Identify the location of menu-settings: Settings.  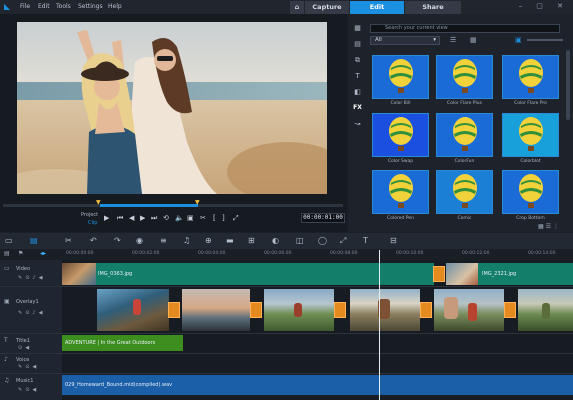
(90, 6).